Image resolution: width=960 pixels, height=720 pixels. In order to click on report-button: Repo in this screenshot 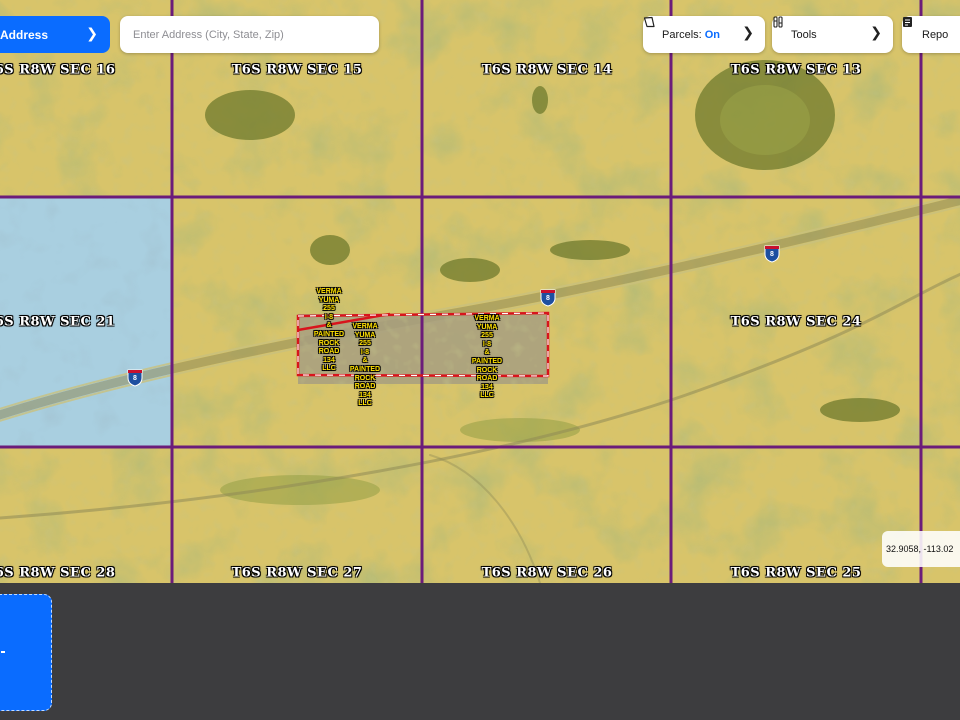, I will do `click(931, 34)`.